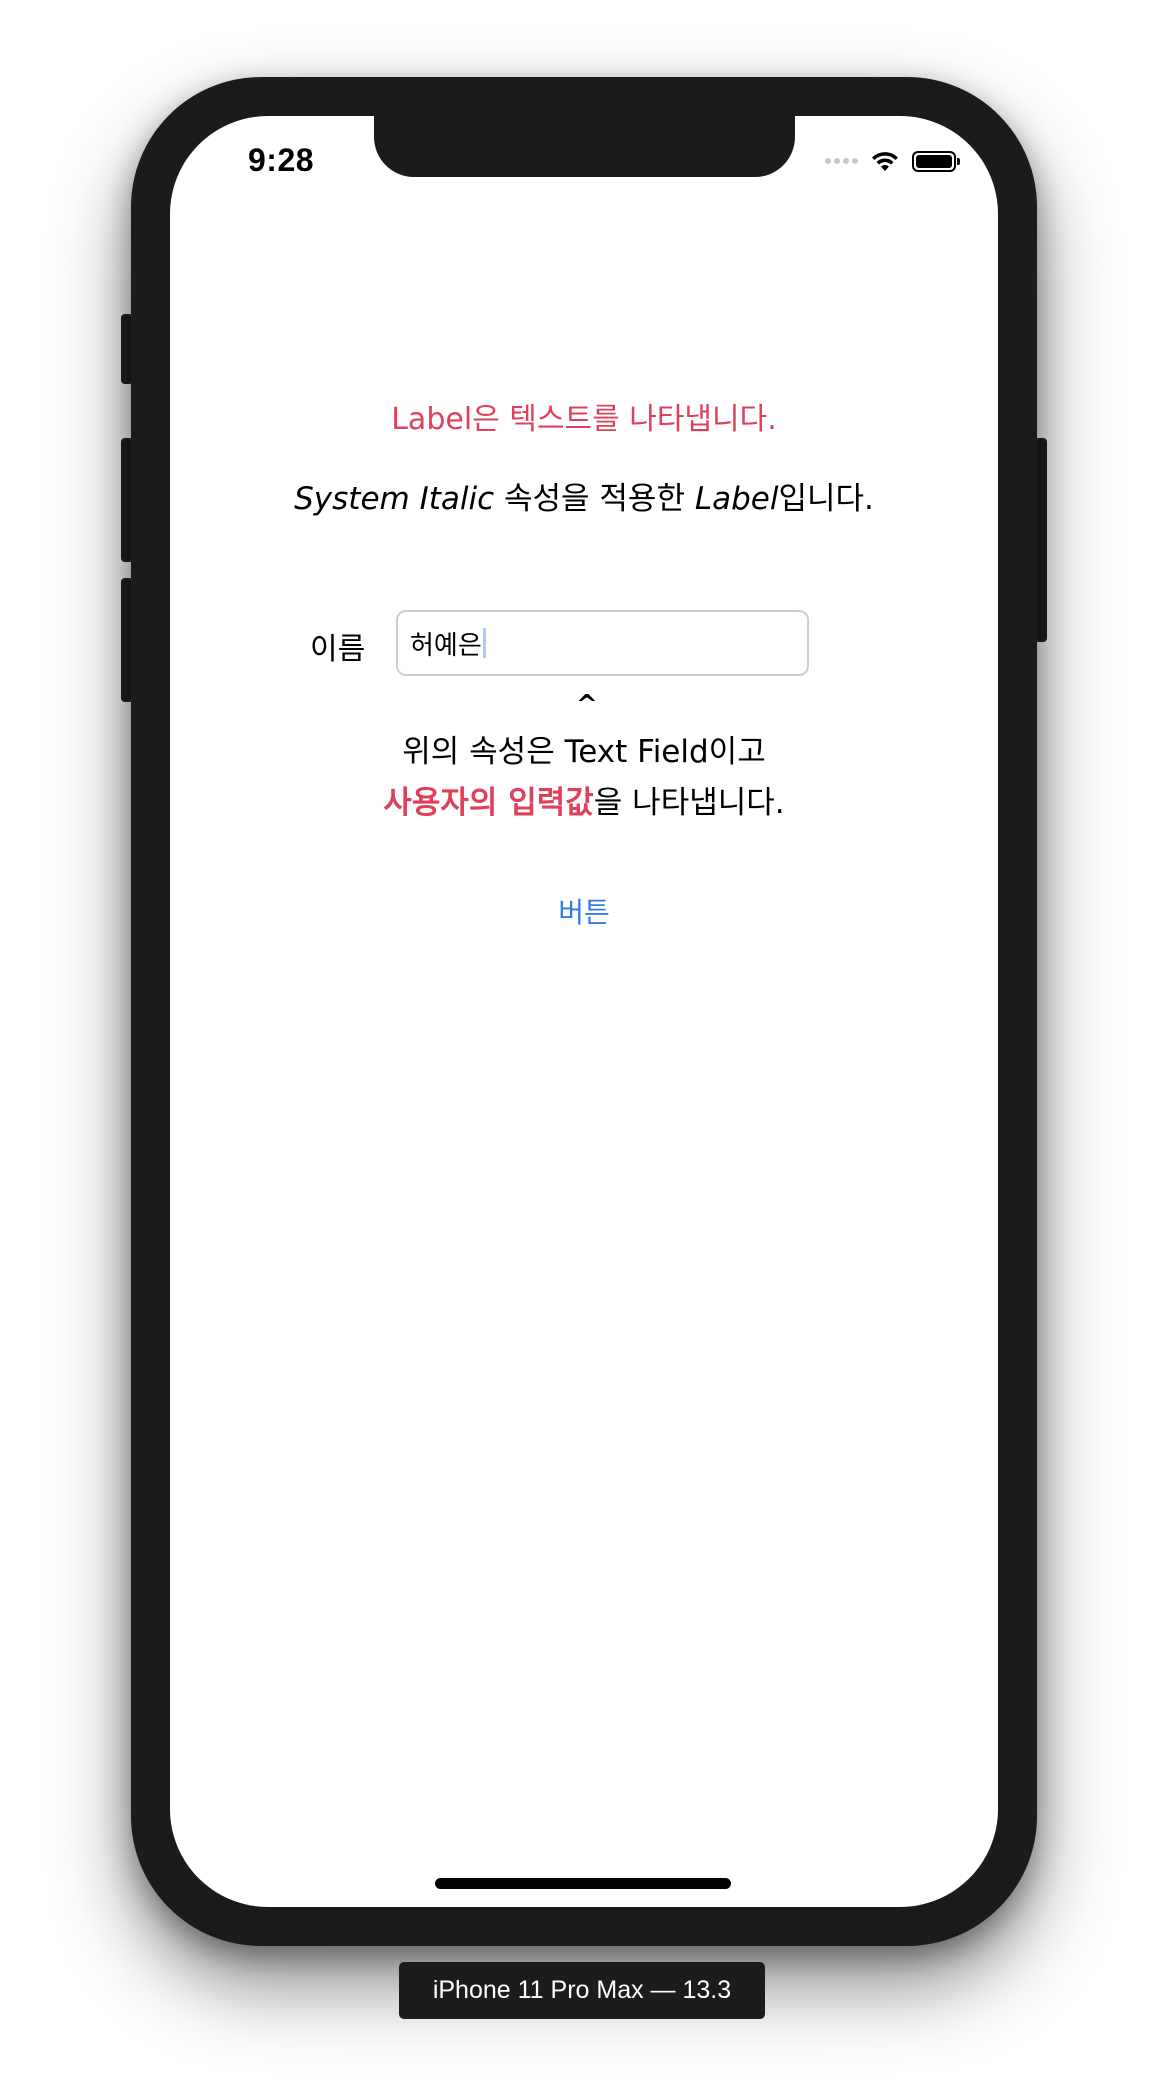 This screenshot has width=1168, height=2096. What do you see at coordinates (584, 752) in the screenshot?
I see `description-line-1: 위의 속성은 Text Field이고` at bounding box center [584, 752].